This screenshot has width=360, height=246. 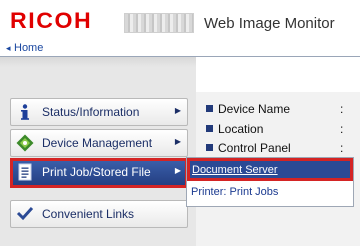 What do you see at coordinates (88, 214) in the screenshot?
I see `menu-label: Convenient Links` at bounding box center [88, 214].